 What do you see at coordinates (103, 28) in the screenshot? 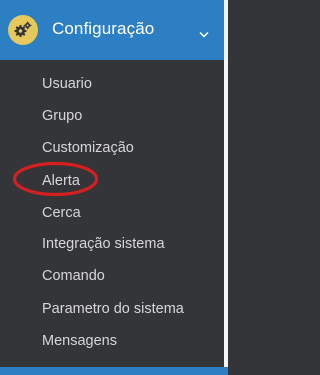
I see `menu-header-title: Configuração` at bounding box center [103, 28].